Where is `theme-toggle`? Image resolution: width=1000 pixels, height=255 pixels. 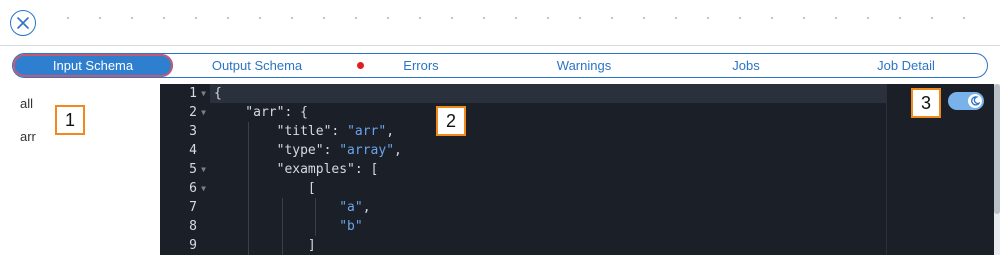 theme-toggle is located at coordinates (966, 101).